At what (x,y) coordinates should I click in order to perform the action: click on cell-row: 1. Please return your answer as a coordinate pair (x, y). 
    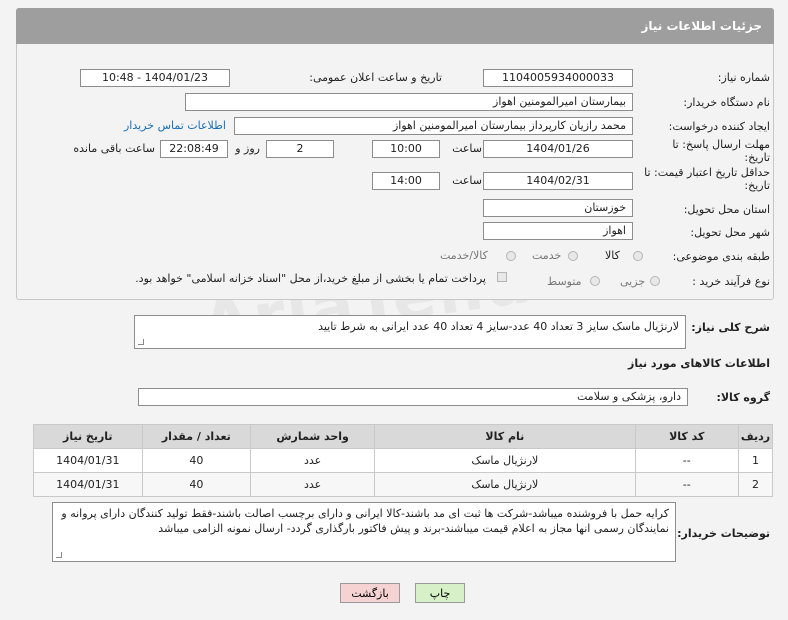
    Looking at the image, I should click on (755, 460).